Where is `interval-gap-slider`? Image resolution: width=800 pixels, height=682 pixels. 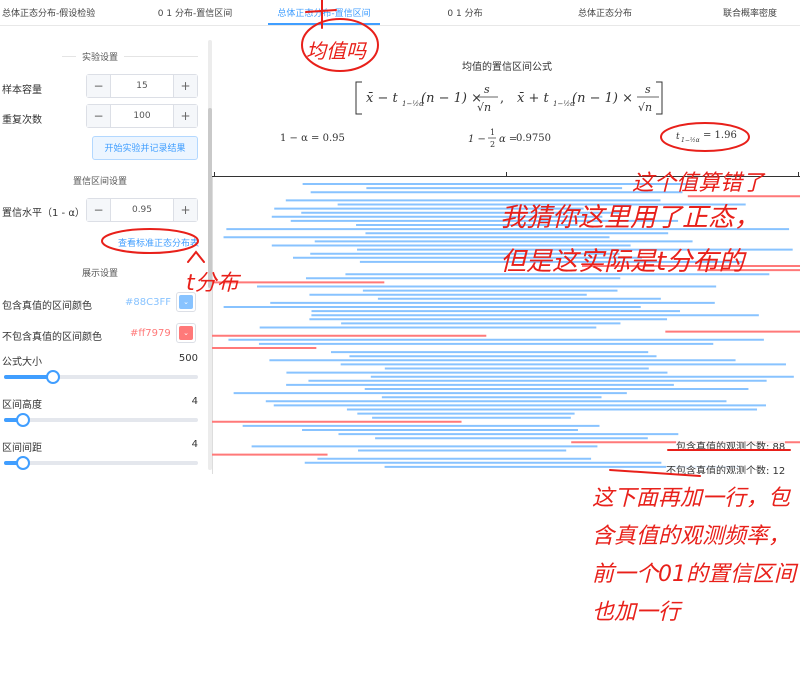 interval-gap-slider is located at coordinates (101, 463).